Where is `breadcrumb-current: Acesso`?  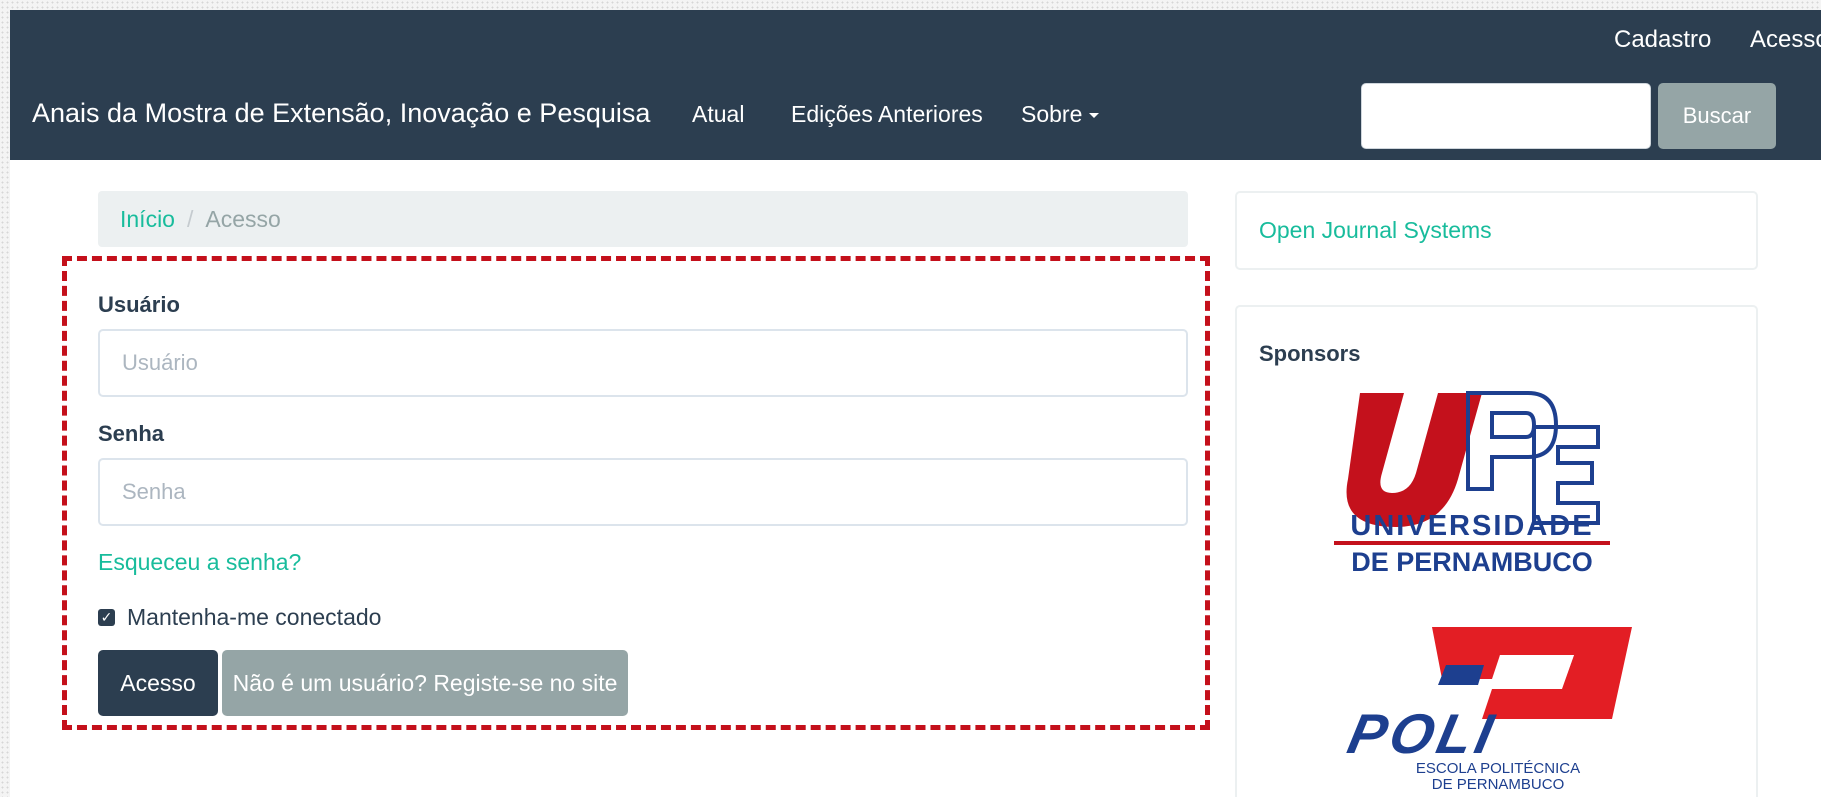 breadcrumb-current: Acesso is located at coordinates (243, 218).